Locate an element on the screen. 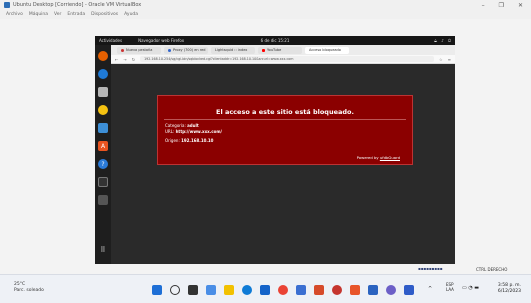 The image size is (531, 303). tab-lightsquid: Lightsquid :: index is located at coordinates (233, 50).